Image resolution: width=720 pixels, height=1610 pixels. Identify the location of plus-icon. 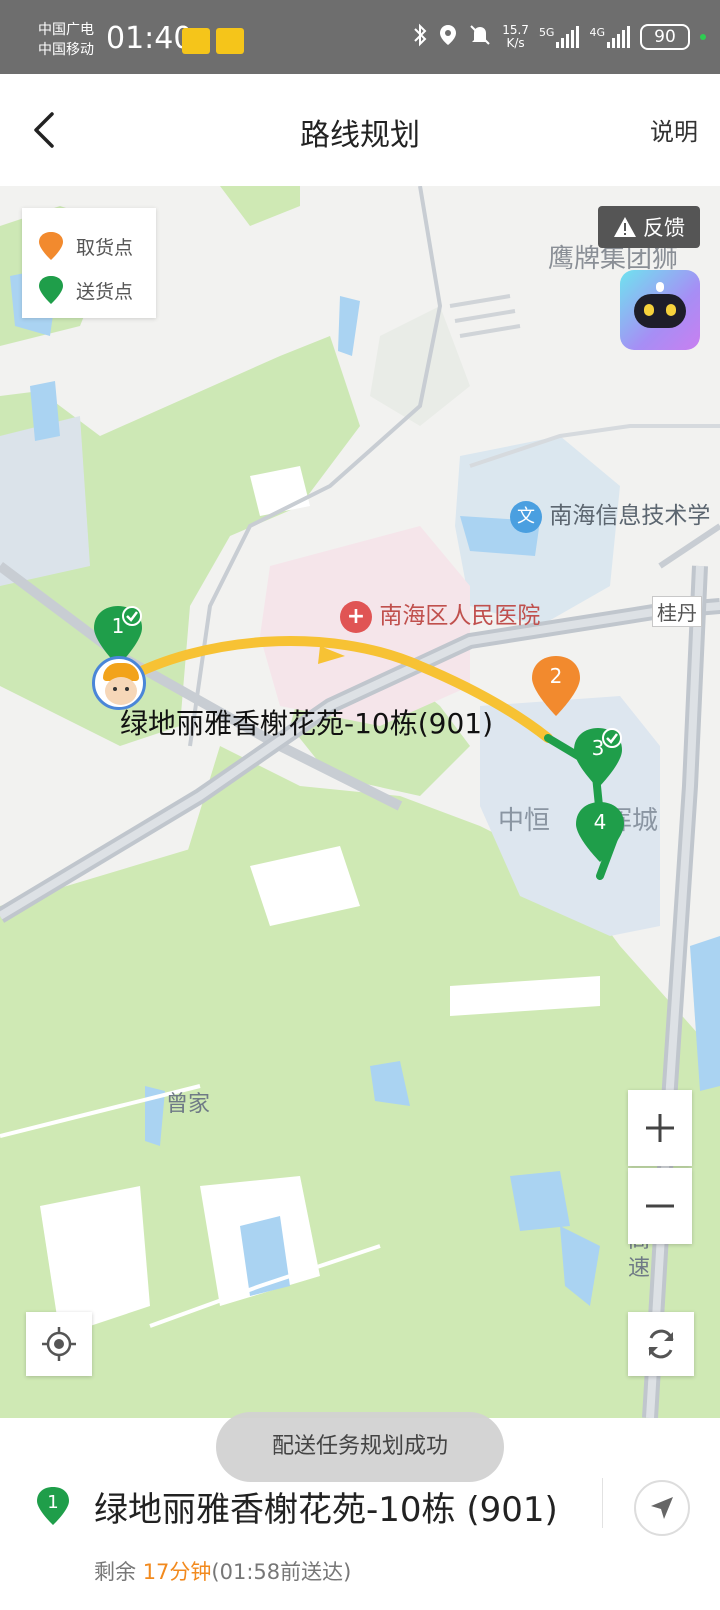
(660, 1128).